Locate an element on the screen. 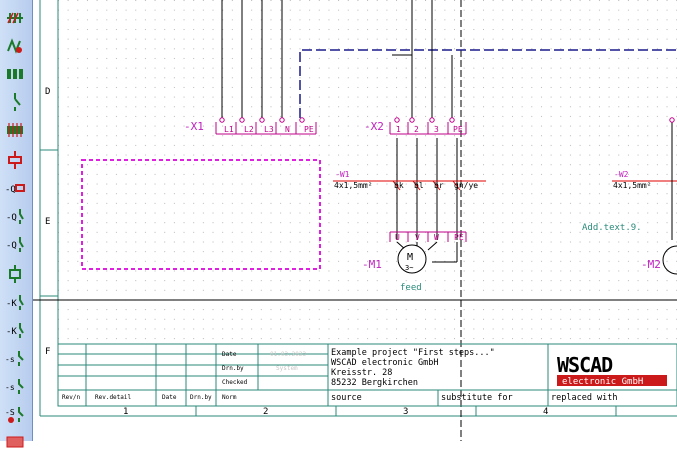 The height and width of the screenshot is (454, 677). wire-bus-icon is located at coordinates (15, 18).